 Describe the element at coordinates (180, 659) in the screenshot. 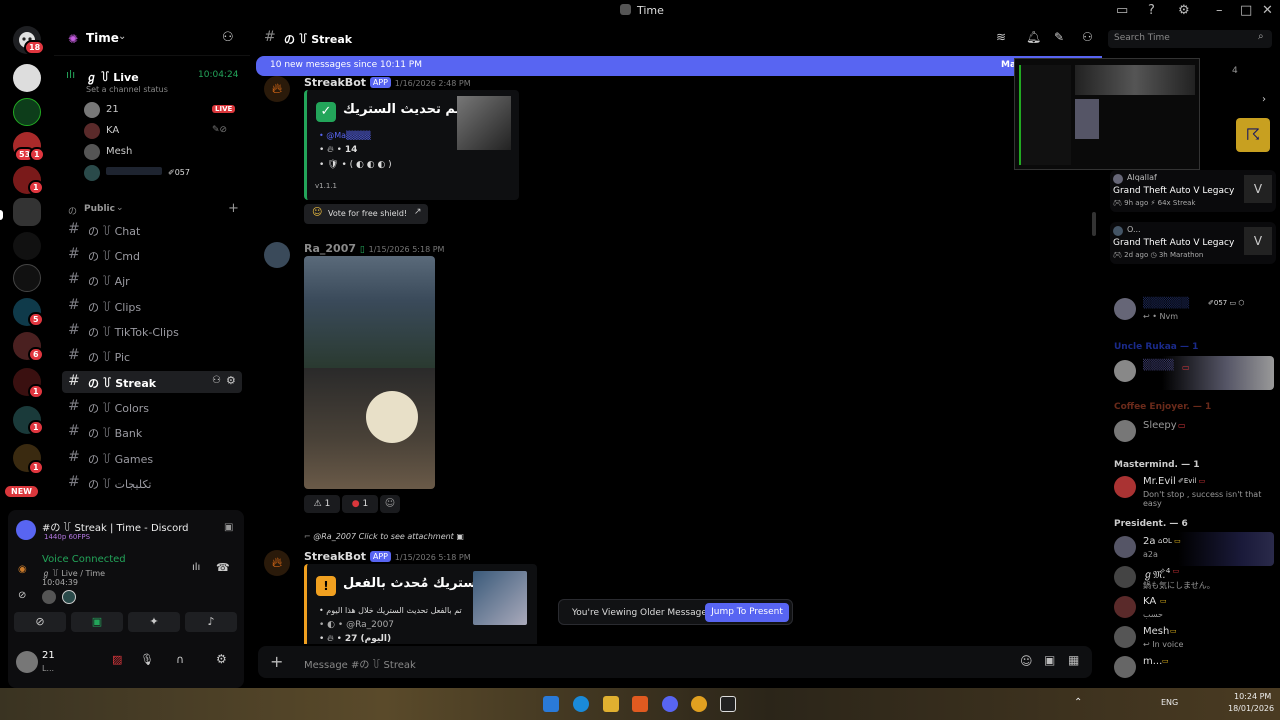

I see `headphones-icon: ∩` at that location.